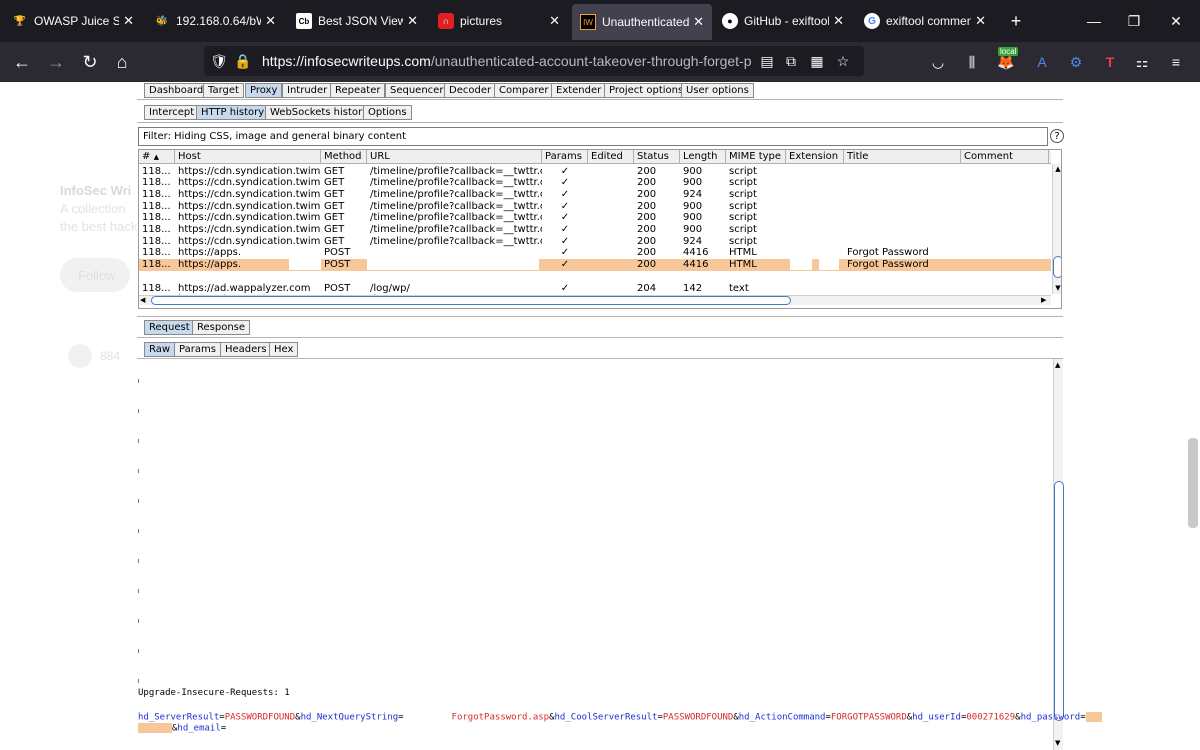  What do you see at coordinates (246, 349) in the screenshot?
I see `view-tab-headers: Headers` at bounding box center [246, 349].